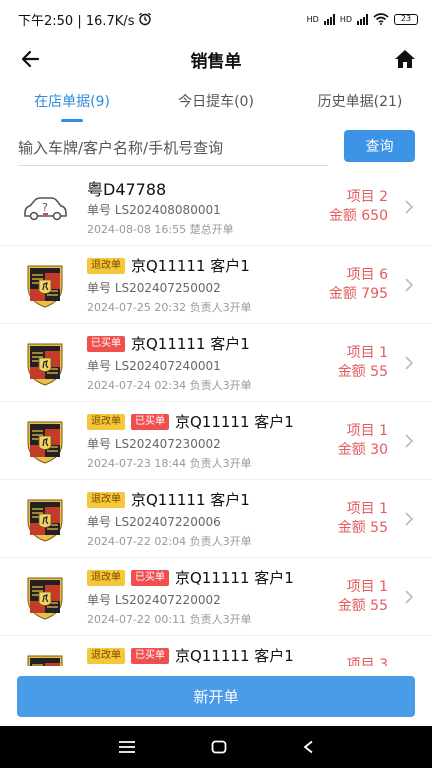 Image resolution: width=432 pixels, height=768 pixels. I want to click on system-nav-bar, so click(216, 747).